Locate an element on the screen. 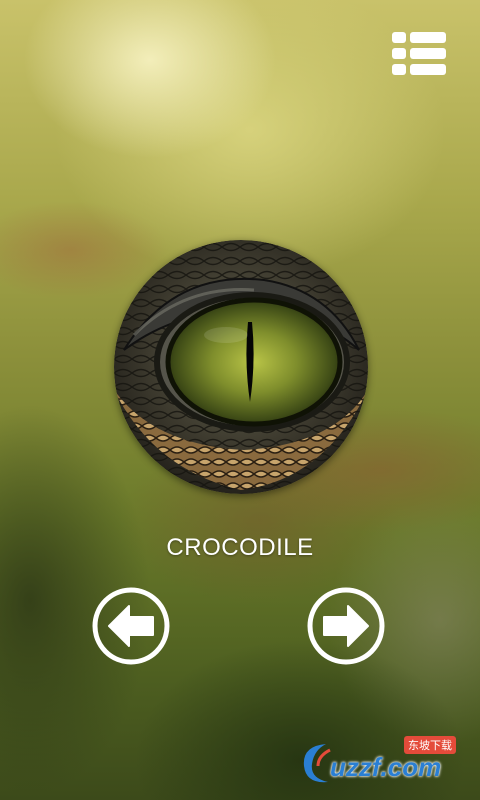 Image resolution: width=480 pixels, height=800 pixels. arrow-right-circle-icon is located at coordinates (346, 626).